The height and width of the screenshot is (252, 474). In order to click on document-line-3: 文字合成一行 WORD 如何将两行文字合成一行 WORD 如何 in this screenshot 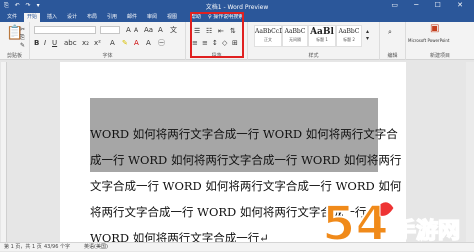, I will do `click(245, 186)`.